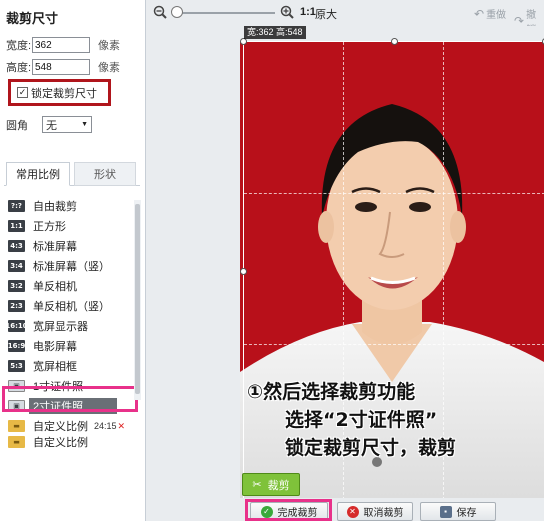 Image resolution: width=544 pixels, height=521 pixels. What do you see at coordinates (67, 124) in the screenshot?
I see `corner-select: 无 ▼` at bounding box center [67, 124].